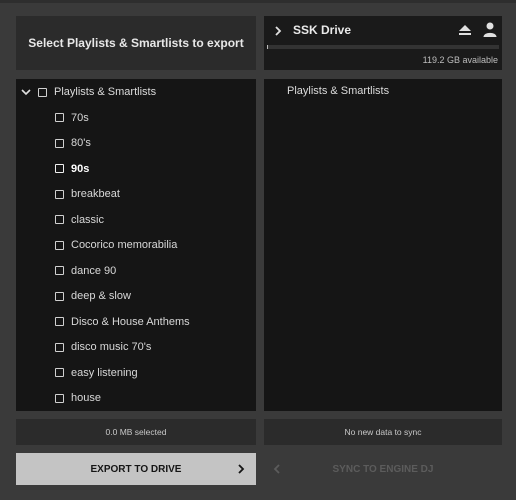  I want to click on playlist-item: Disco & House Anthems, so click(122, 322).